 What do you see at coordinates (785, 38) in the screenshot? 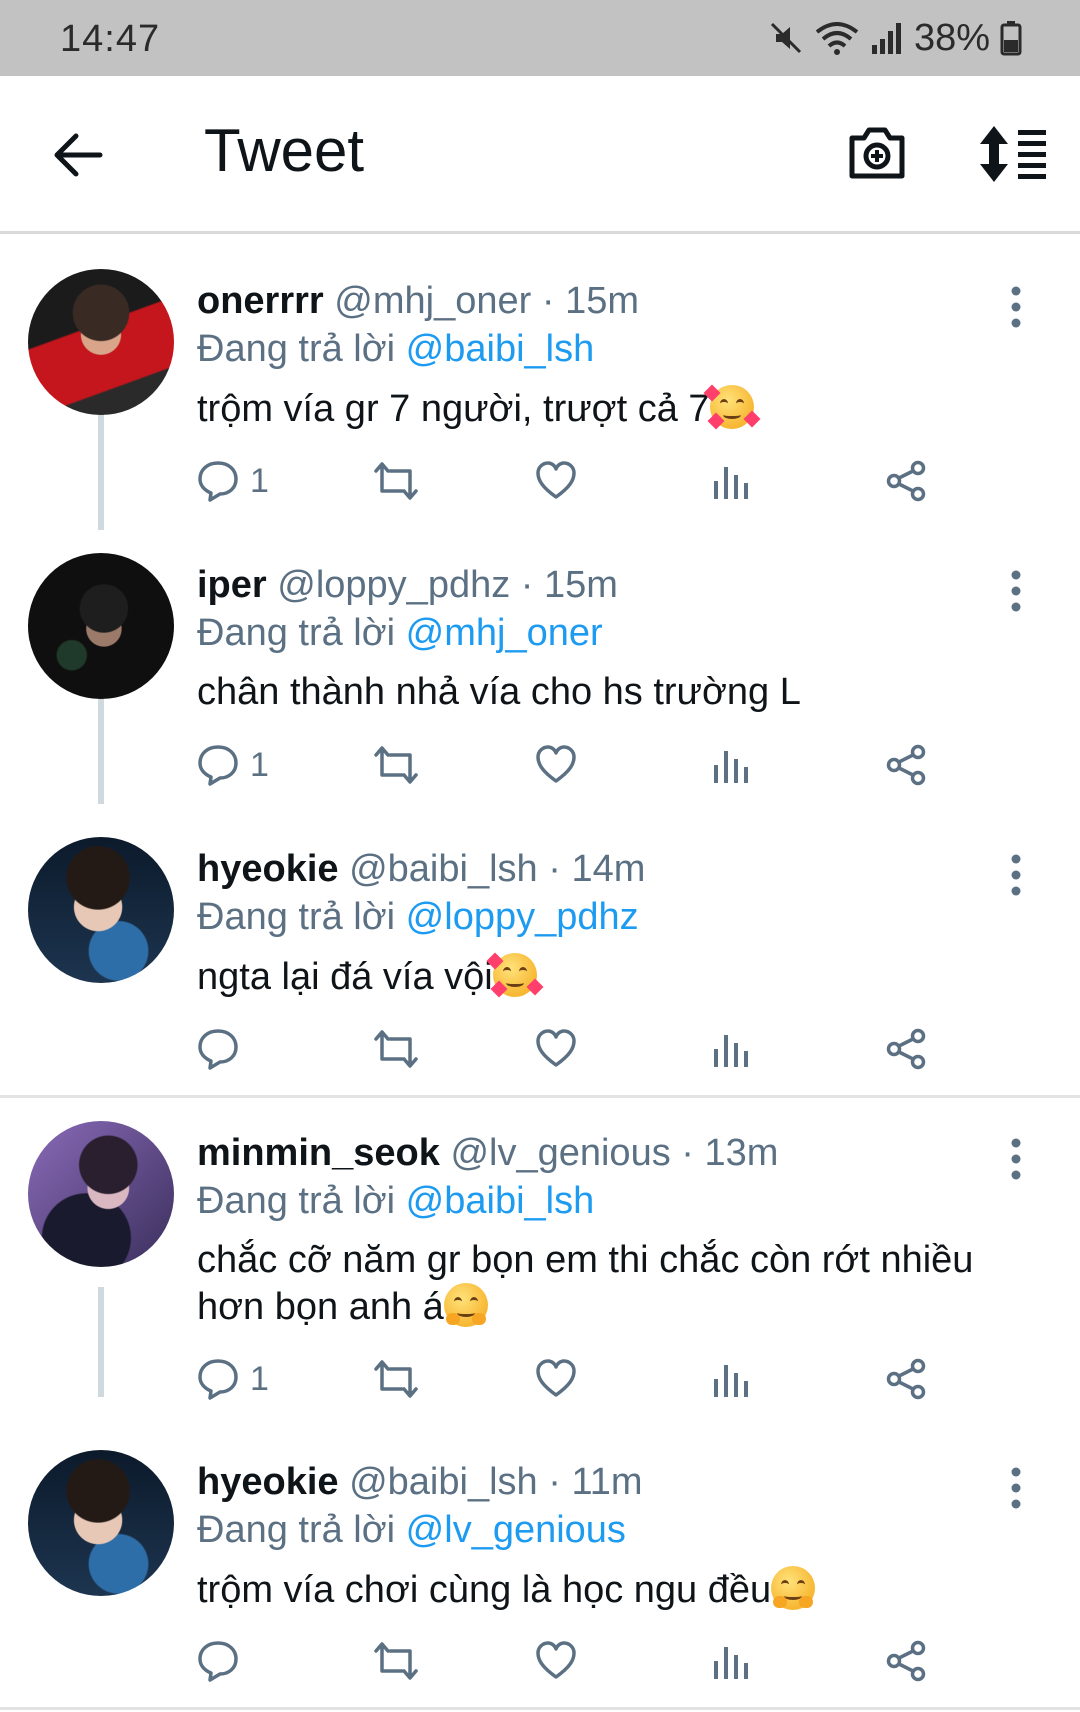
I see `mute-icon` at bounding box center [785, 38].